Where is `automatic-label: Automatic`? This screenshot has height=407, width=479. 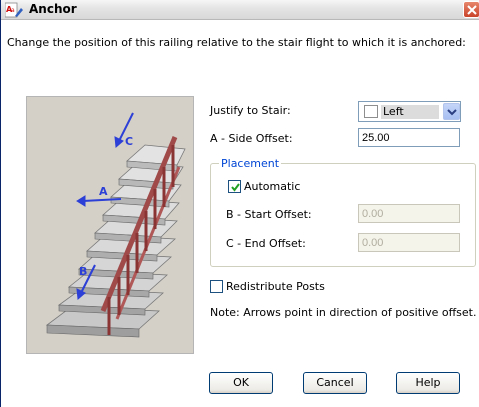
automatic-label: Automatic is located at coordinates (272, 186).